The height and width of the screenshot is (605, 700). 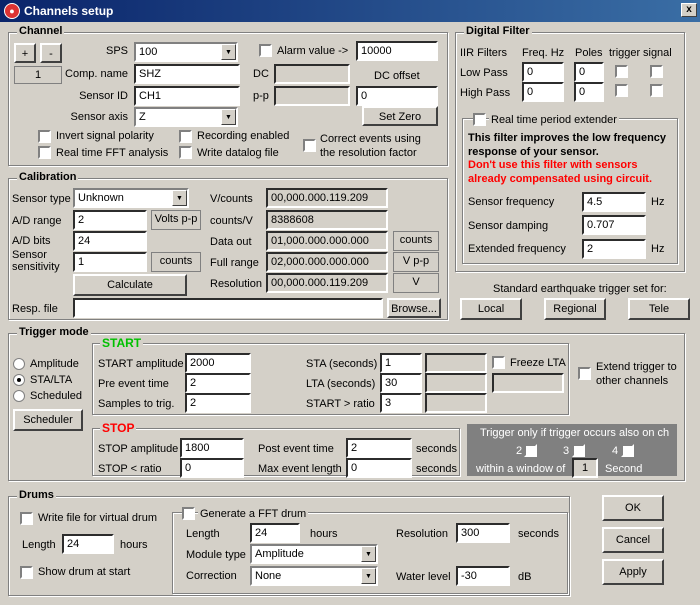 What do you see at coordinates (268, 576) in the screenshot?
I see `correction-value: None` at bounding box center [268, 576].